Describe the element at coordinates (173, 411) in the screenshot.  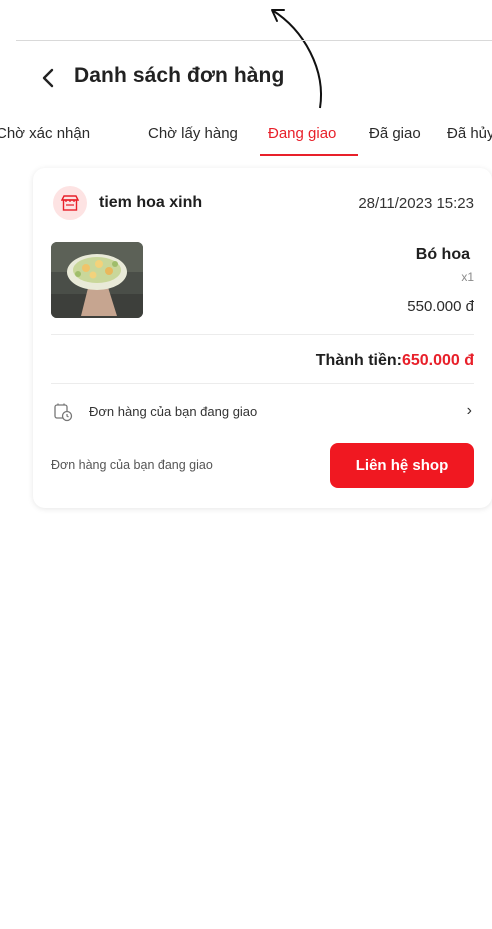
I see `delivery-status-text: Đơn hàng của bạn đang giao` at that location.